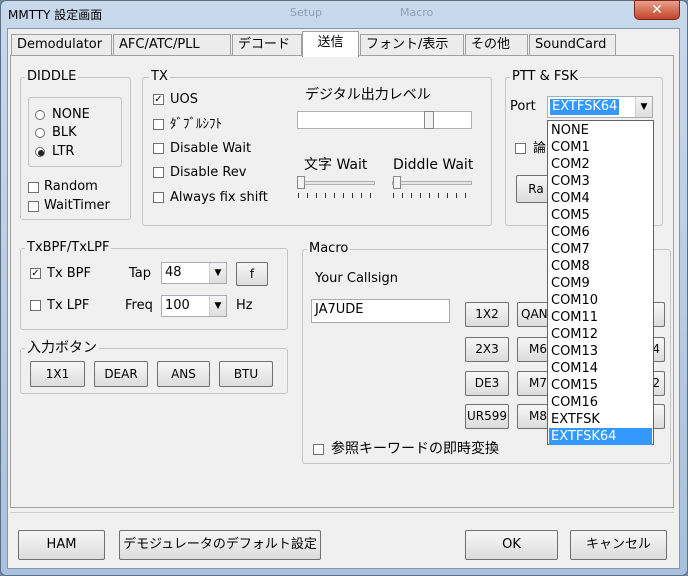 The width and height of the screenshot is (688, 576). I want to click on uos-checkbox: ✓, so click(158, 99).